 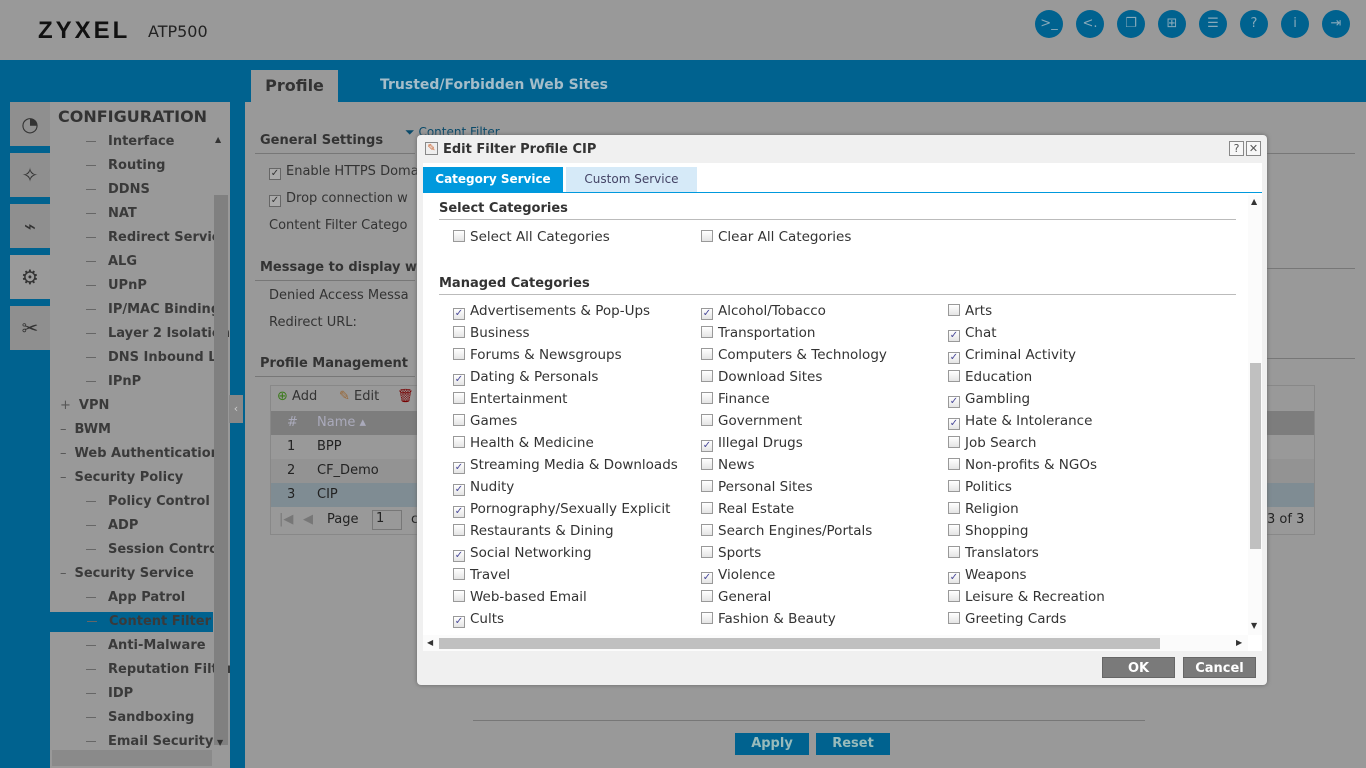 What do you see at coordinates (338, 199) in the screenshot?
I see `drop-connection-checkbox: ✓ Drop connection w` at bounding box center [338, 199].